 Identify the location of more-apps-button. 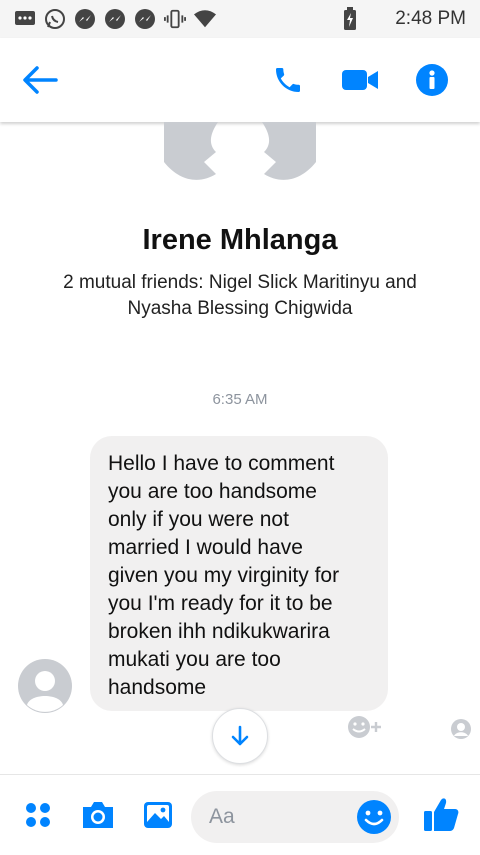
(38, 815).